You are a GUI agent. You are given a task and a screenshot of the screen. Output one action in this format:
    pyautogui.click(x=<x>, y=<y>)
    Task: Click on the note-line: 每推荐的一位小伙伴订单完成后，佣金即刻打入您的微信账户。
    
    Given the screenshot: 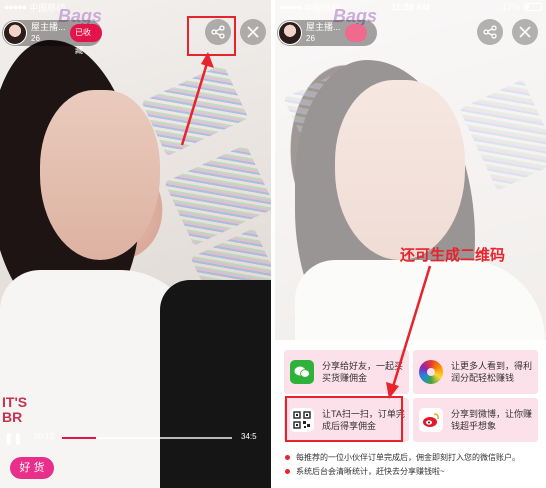 What is the action you would take?
    pyautogui.click(x=402, y=457)
    